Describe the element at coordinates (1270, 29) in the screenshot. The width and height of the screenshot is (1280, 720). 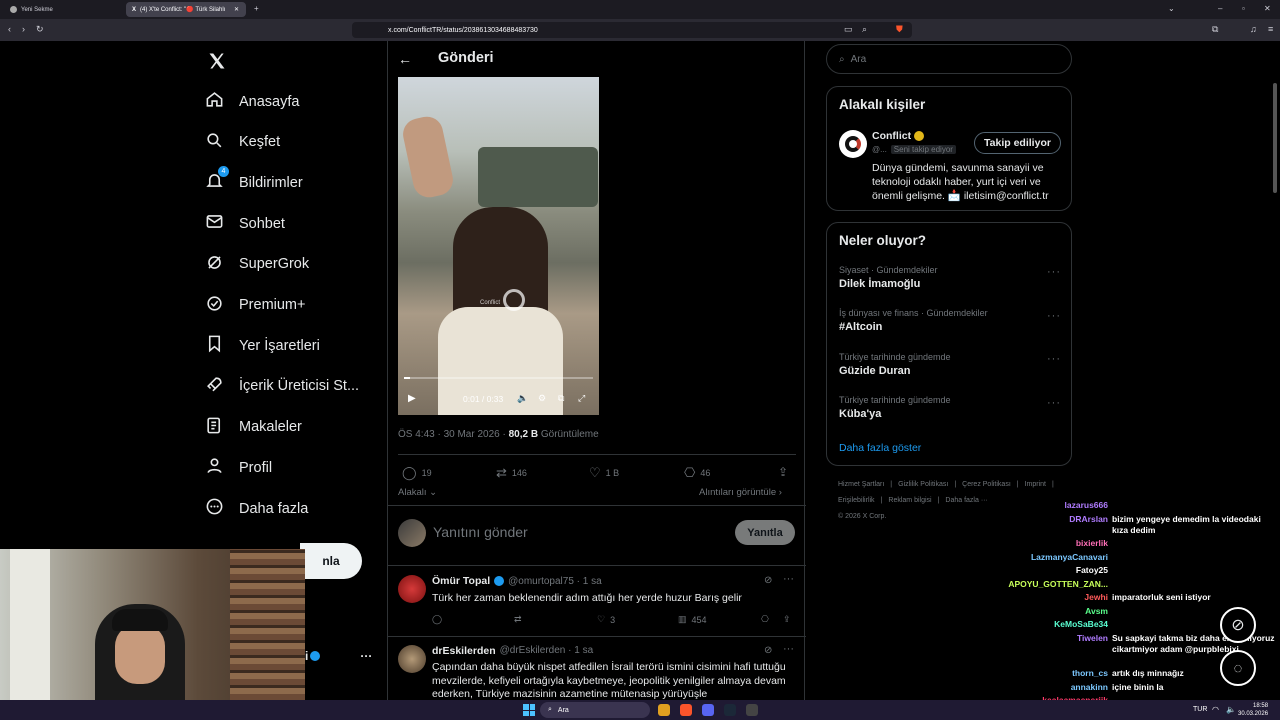
I see `menu-icon: ≡` at that location.